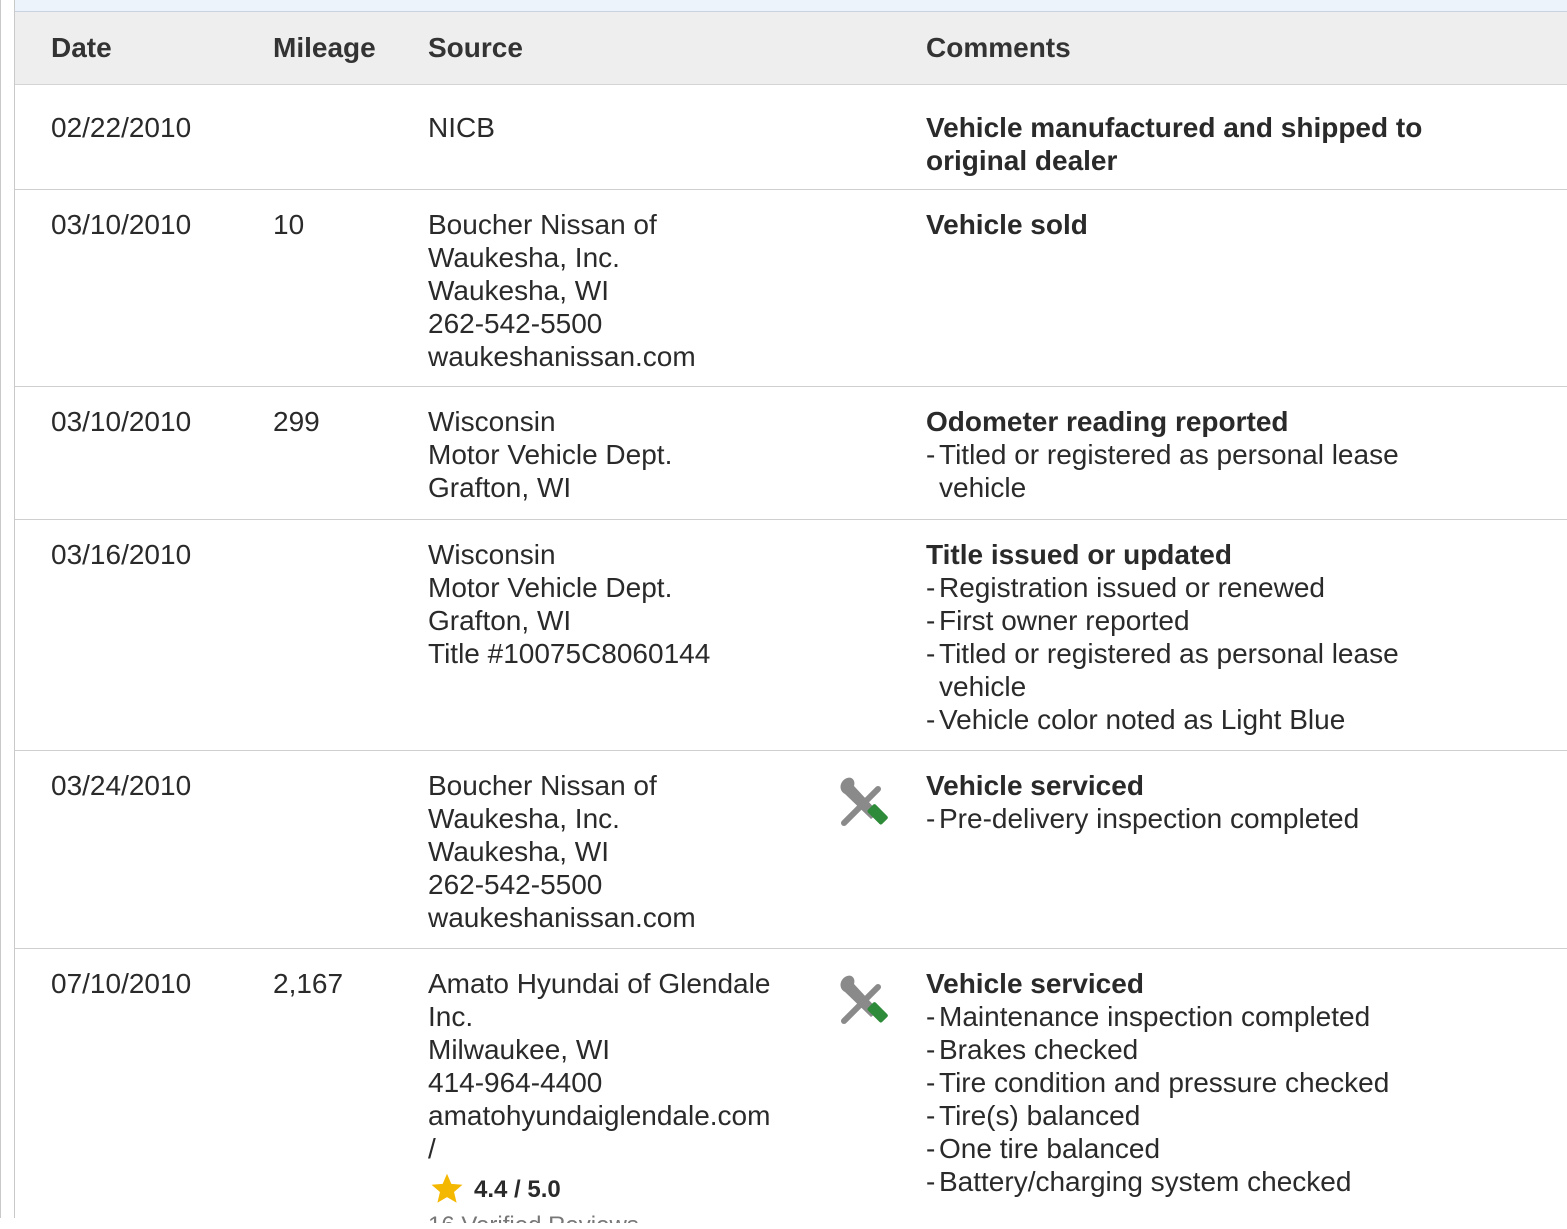  I want to click on header-source: Source, so click(475, 47).